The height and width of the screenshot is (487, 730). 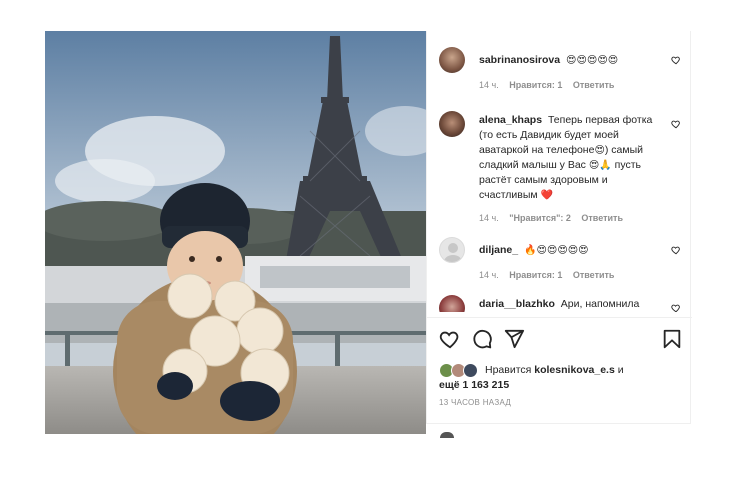 What do you see at coordinates (508, 370) in the screenshot?
I see `likes-prefix: Нравится` at bounding box center [508, 370].